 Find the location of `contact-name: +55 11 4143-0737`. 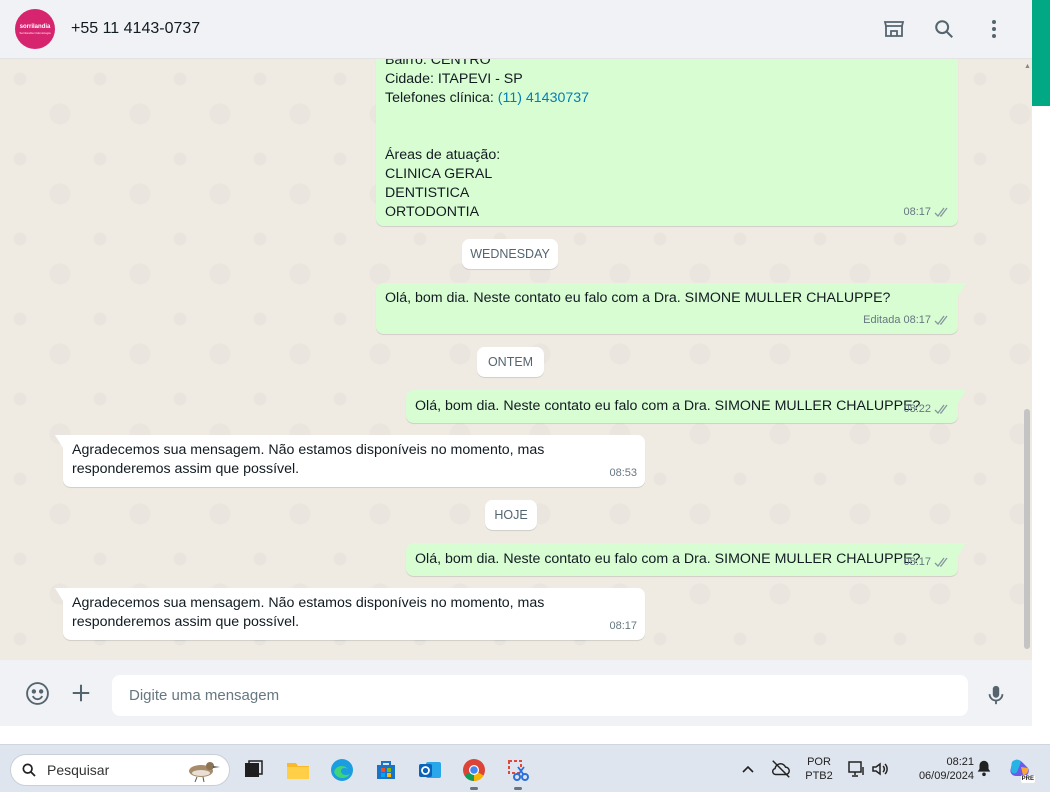

contact-name: +55 11 4143-0737 is located at coordinates (135, 29).